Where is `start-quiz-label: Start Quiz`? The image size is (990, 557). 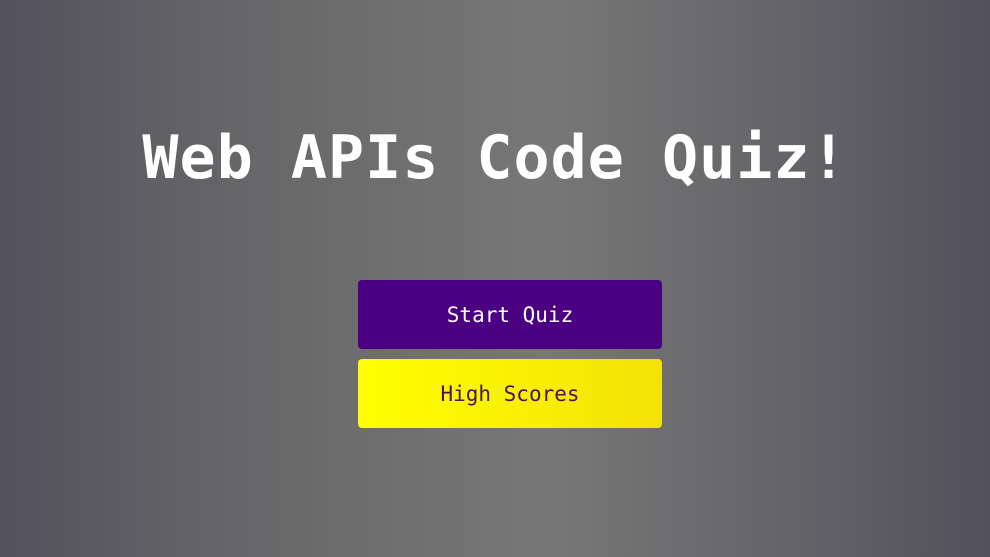
start-quiz-label: Start Quiz is located at coordinates (510, 314).